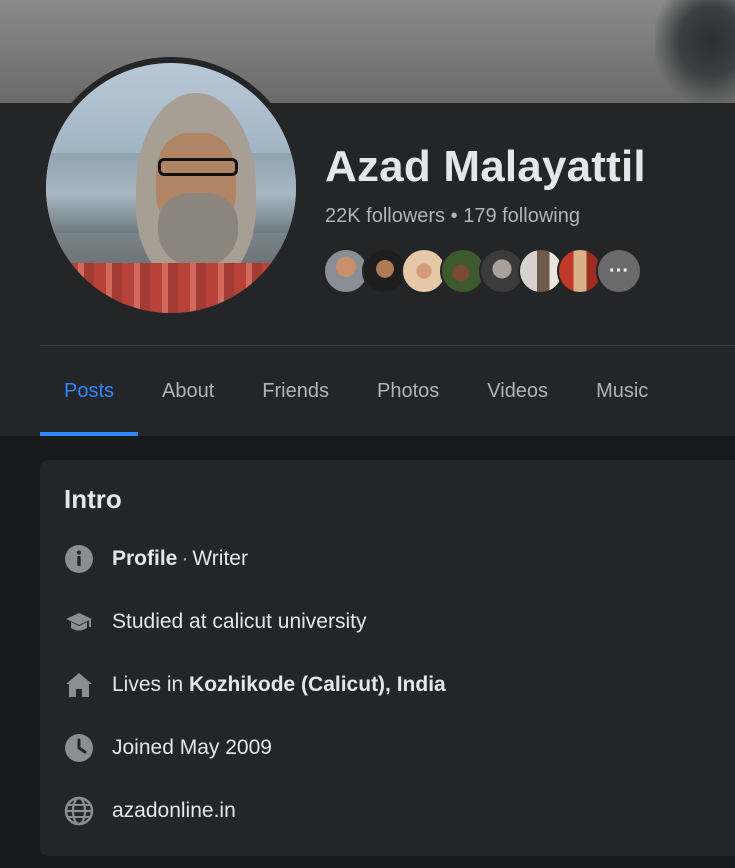 This screenshot has height=868, width=735. Describe the element at coordinates (482, 273) in the screenshot. I see `friend-avatars: ···` at that location.